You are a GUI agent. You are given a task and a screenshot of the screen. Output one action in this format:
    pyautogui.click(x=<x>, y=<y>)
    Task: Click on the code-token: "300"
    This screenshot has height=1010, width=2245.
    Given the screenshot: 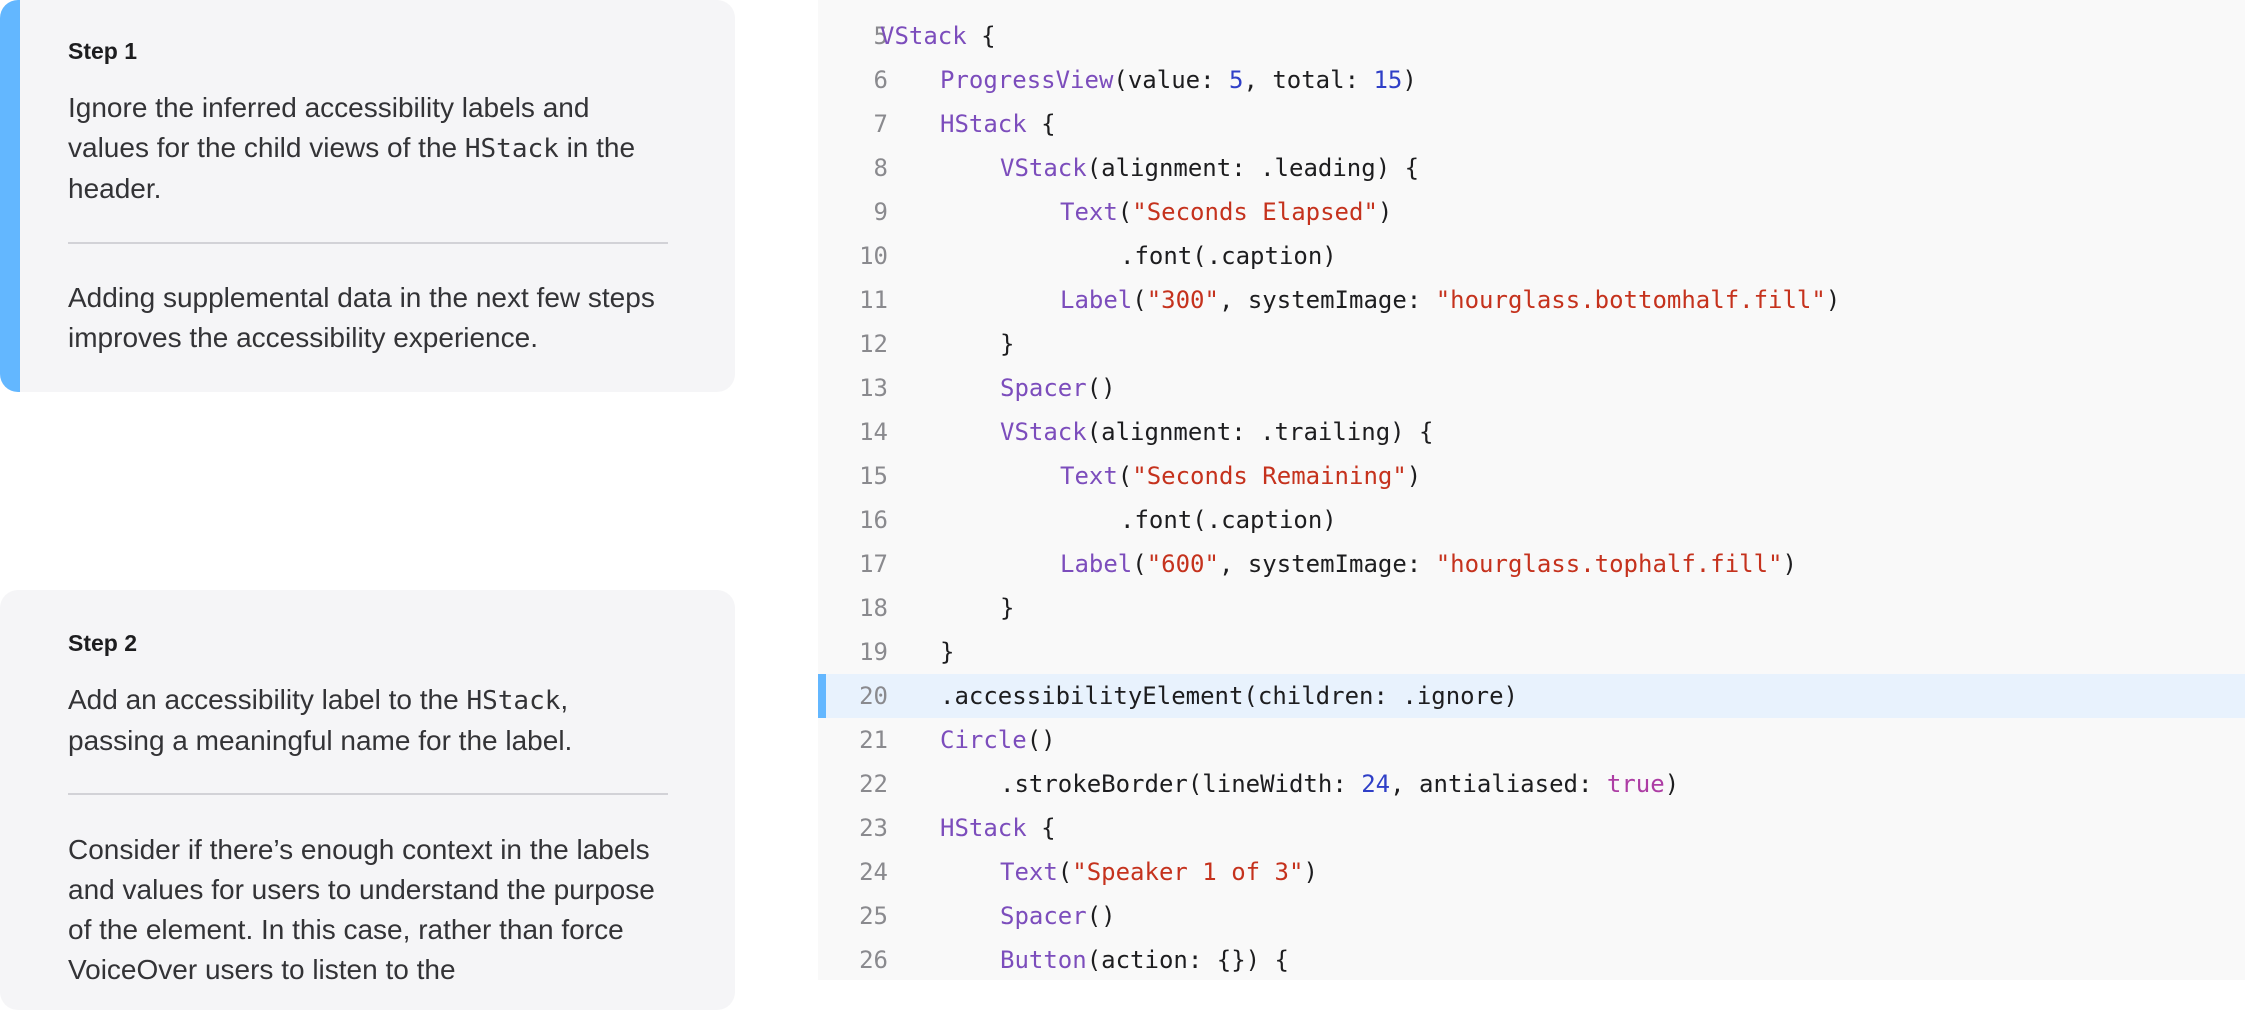 What is the action you would take?
    pyautogui.click(x=1182, y=300)
    